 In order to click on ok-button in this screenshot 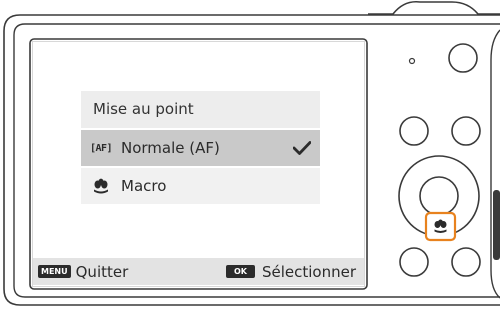, I will do `click(439, 196)`.